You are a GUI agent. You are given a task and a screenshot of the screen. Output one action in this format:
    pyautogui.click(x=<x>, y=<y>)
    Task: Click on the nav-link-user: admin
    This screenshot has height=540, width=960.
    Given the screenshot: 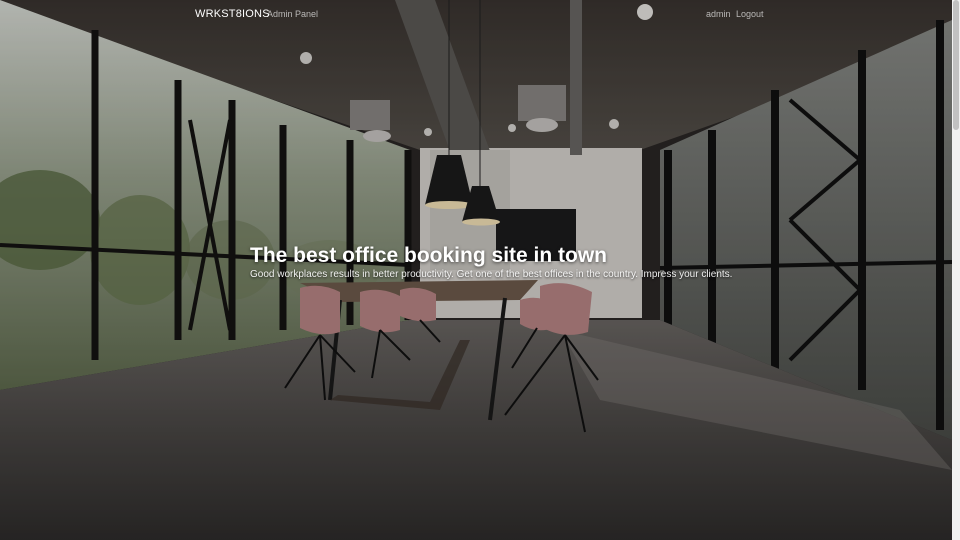 What is the action you would take?
    pyautogui.click(x=718, y=14)
    